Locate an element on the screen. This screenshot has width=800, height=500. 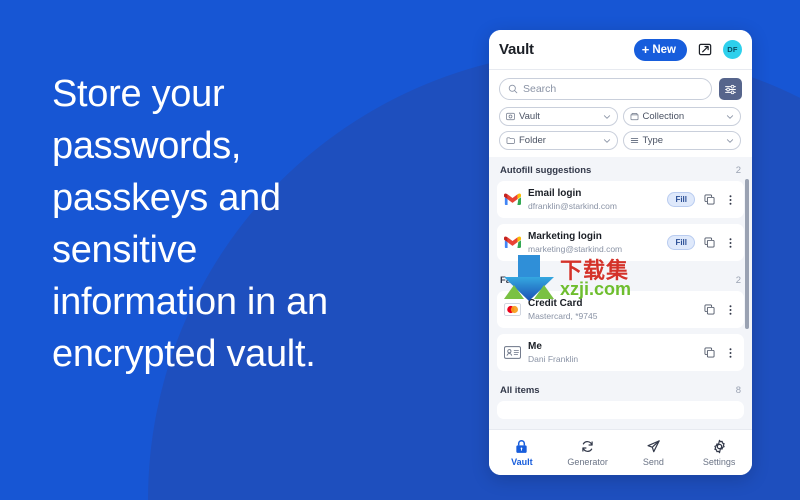
list-item is located at coordinates (620, 410).